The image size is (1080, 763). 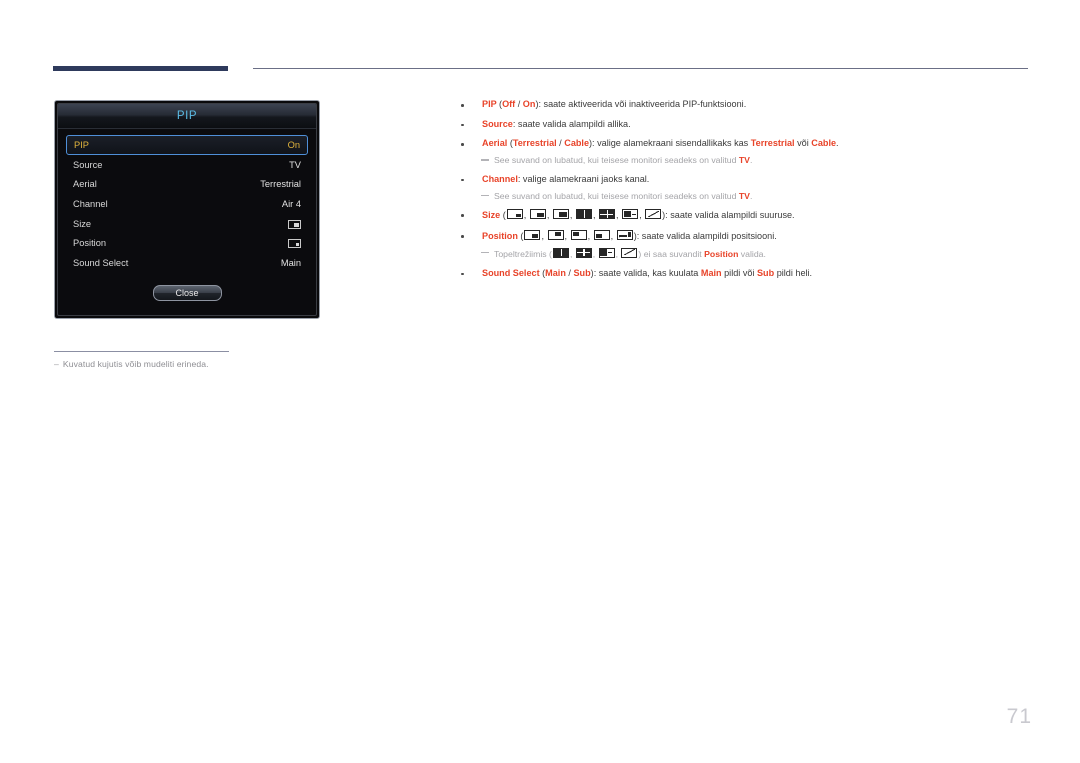 What do you see at coordinates (537, 214) in the screenshot?
I see `pip-size-medium-icon` at bounding box center [537, 214].